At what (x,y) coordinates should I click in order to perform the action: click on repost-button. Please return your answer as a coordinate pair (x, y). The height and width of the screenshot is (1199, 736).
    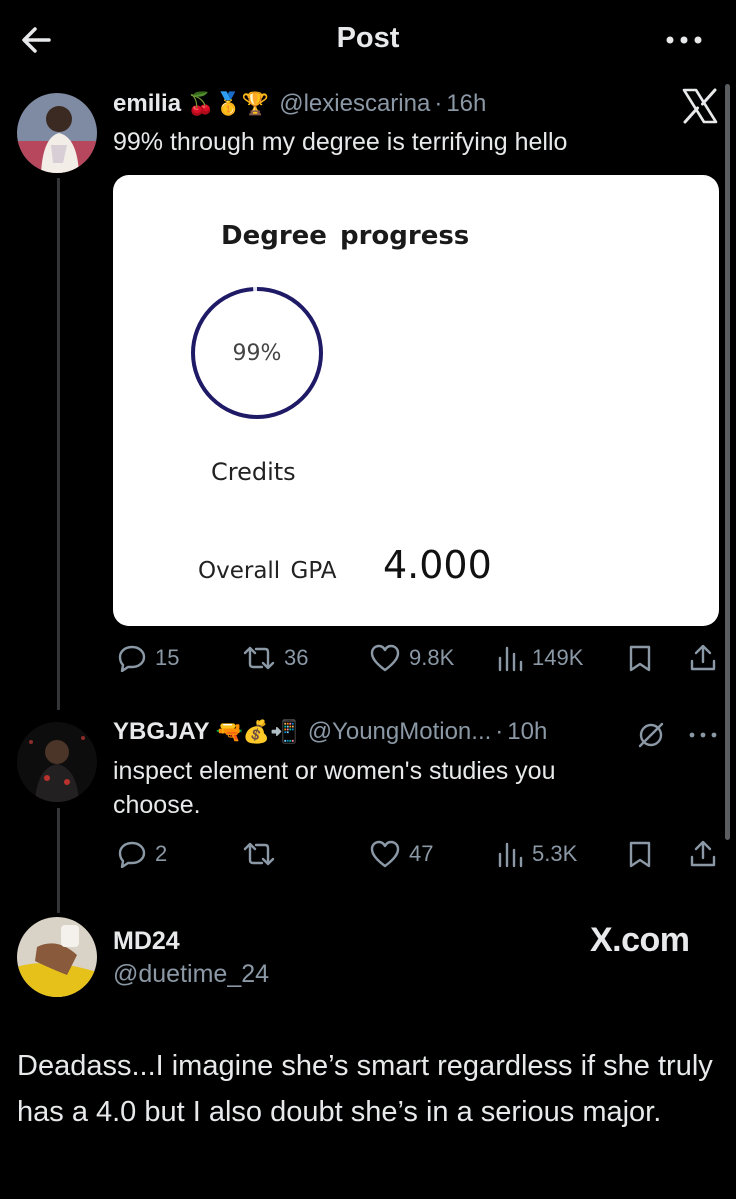
    Looking at the image, I should click on (263, 854).